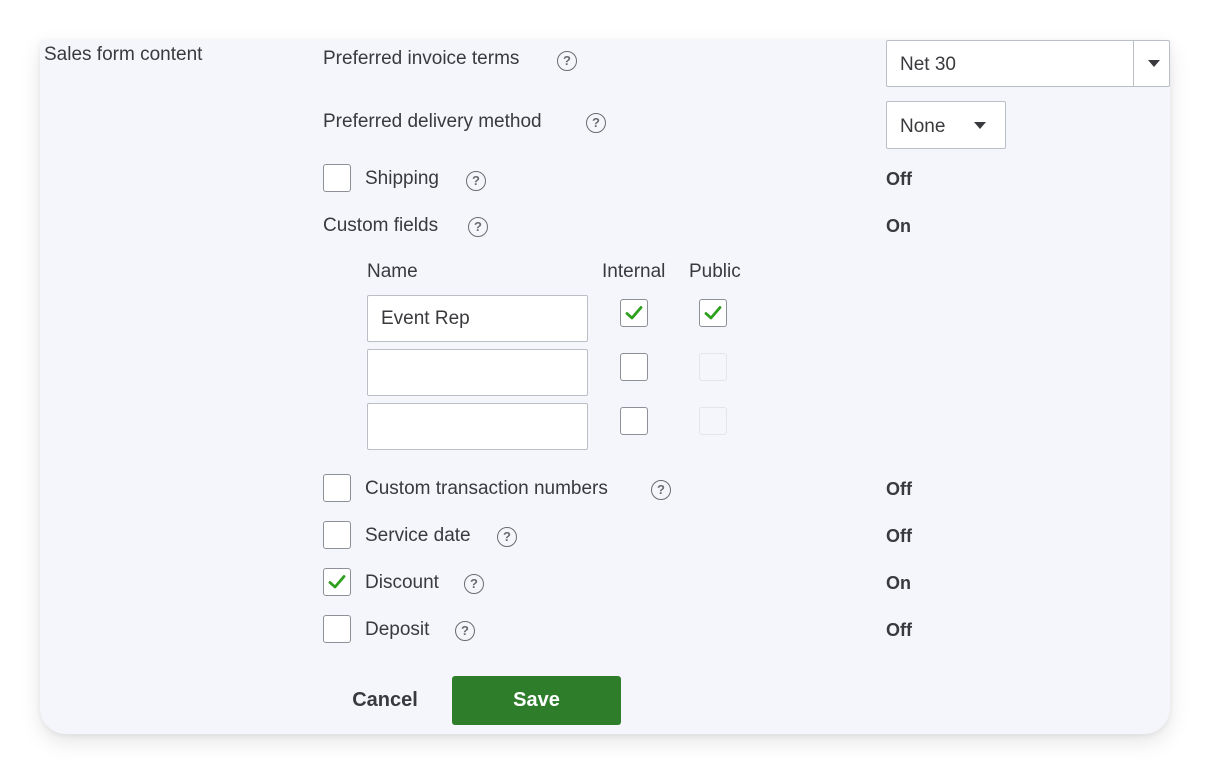 The height and width of the screenshot is (774, 1210). What do you see at coordinates (899, 489) in the screenshot?
I see `custom-transaction-numbers-status: Off` at bounding box center [899, 489].